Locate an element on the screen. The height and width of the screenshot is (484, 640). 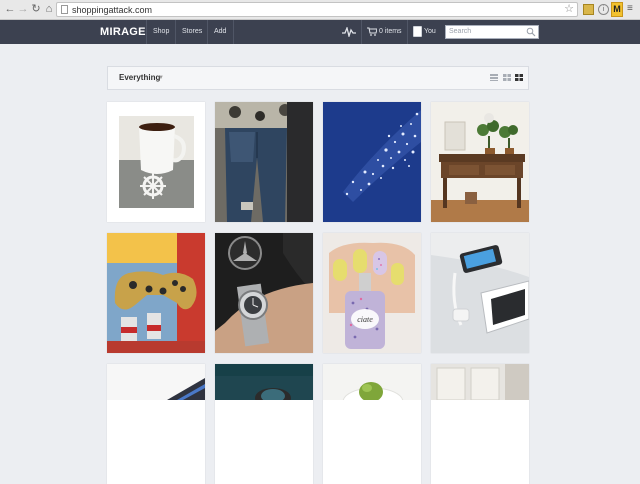
home-icon: ⌂ is located at coordinates (49, 9).